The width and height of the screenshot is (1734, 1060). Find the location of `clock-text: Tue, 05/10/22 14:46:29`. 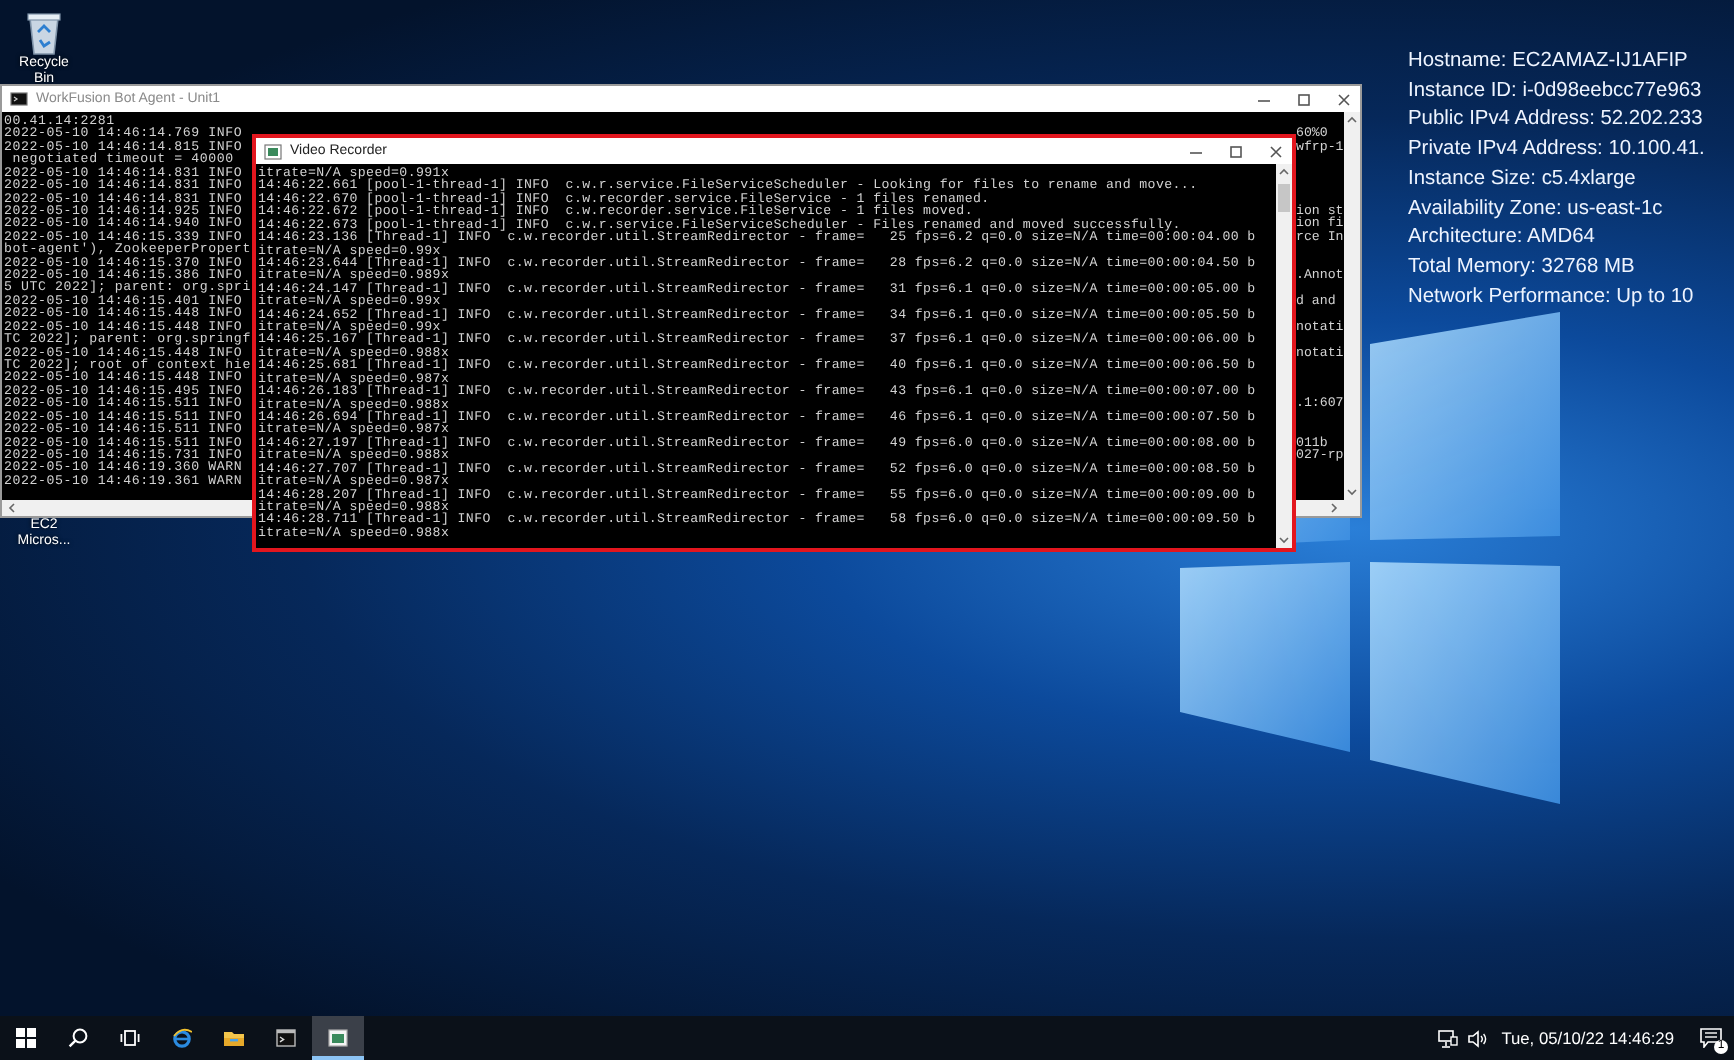

clock-text: Tue, 05/10/22 14:46:29 is located at coordinates (1587, 1038).